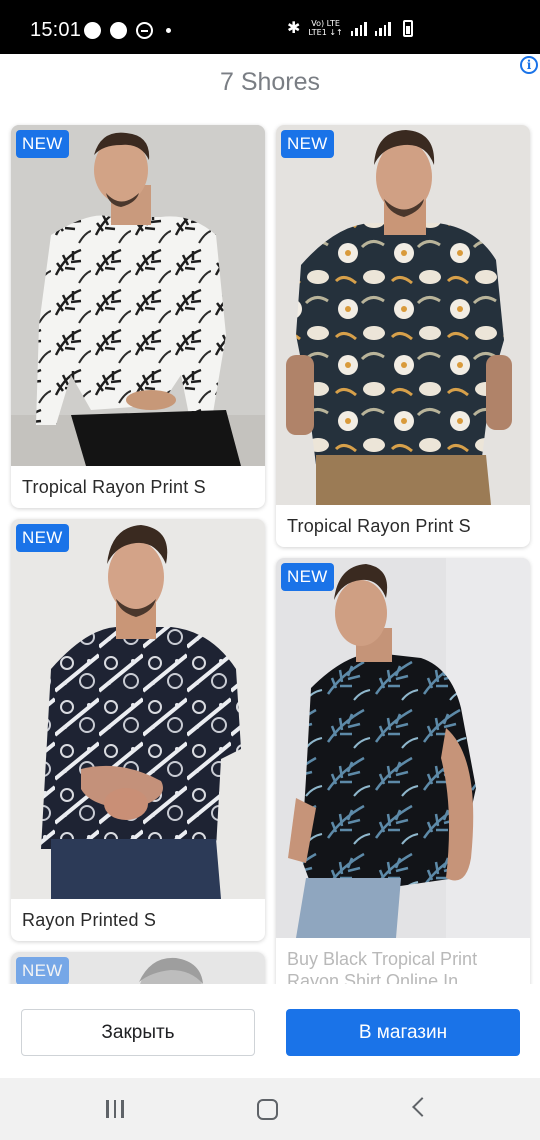 The width and height of the screenshot is (540, 1140). Describe the element at coordinates (140, 920) in the screenshot. I see `product-title: Rayon Printed S` at that location.